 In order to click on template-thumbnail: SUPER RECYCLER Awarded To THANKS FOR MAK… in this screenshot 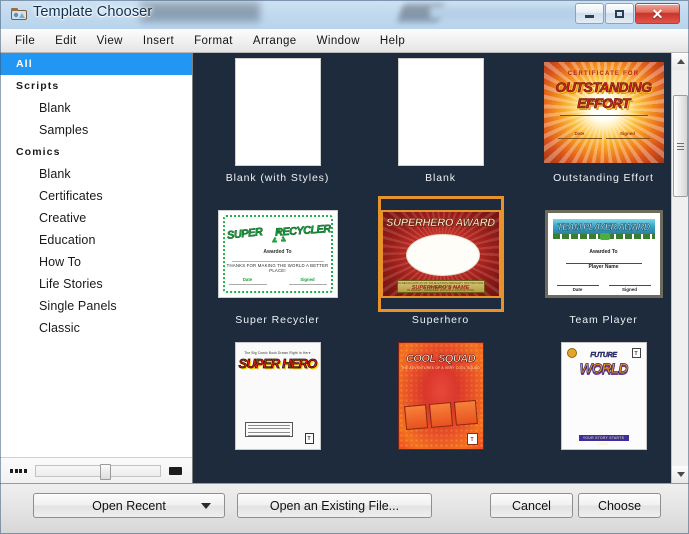, I will do `click(277, 254)`.